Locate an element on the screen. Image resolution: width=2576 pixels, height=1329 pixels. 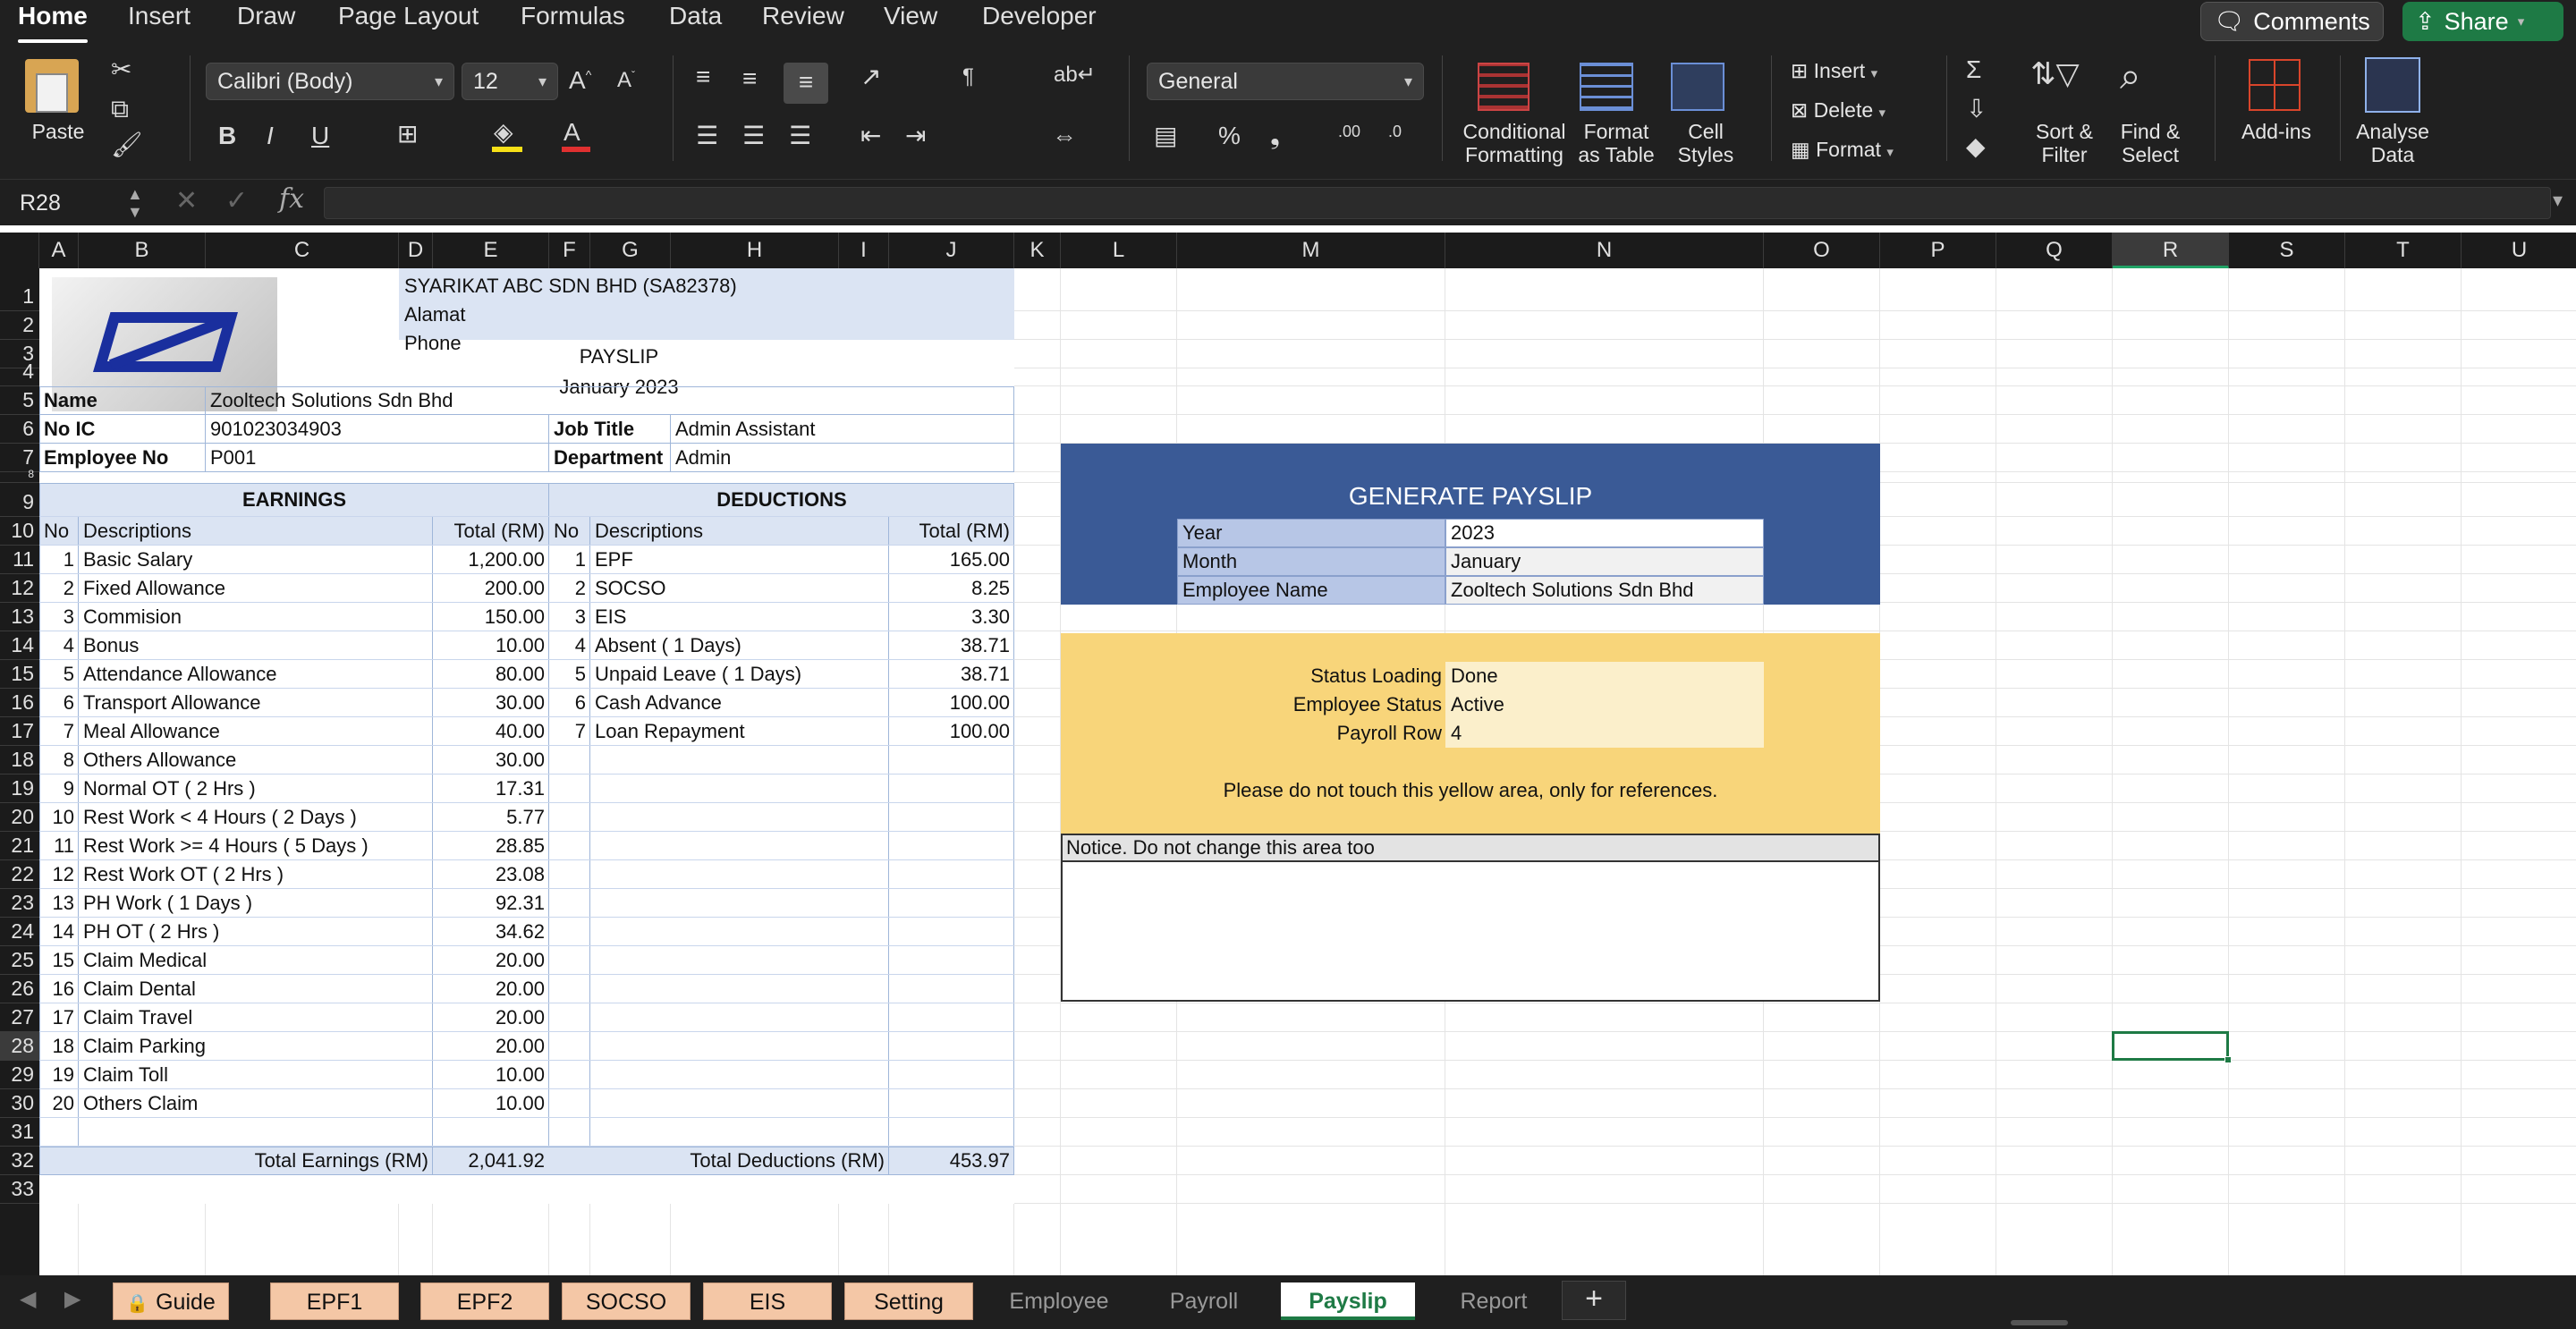
earning-no: 1 is located at coordinates (59, 560).